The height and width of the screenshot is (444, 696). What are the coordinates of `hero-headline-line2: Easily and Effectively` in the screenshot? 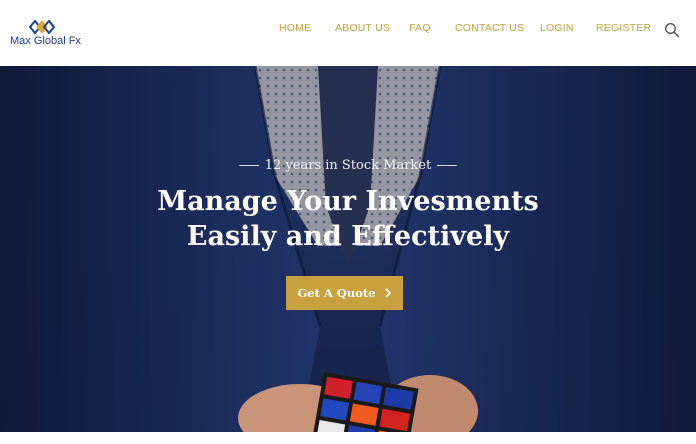 It's located at (348, 236).